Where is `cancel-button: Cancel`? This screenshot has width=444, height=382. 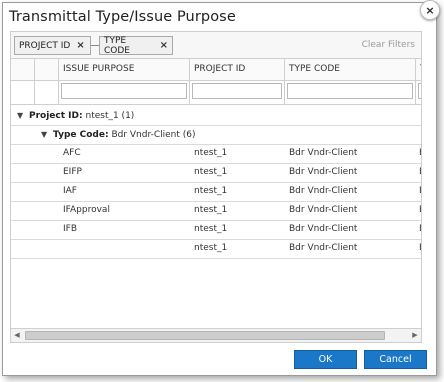 cancel-button: Cancel is located at coordinates (395, 359).